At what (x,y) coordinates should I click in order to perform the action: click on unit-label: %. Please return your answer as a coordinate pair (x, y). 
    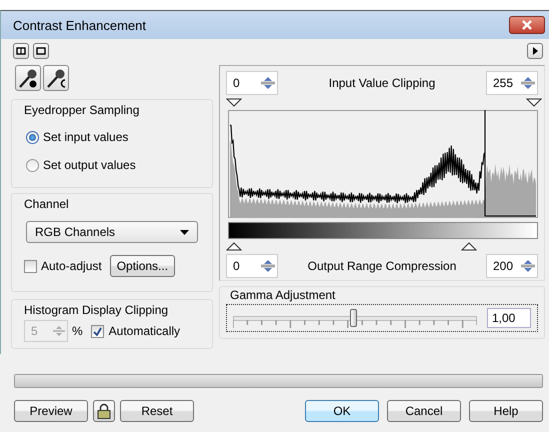
    Looking at the image, I should click on (77, 331).